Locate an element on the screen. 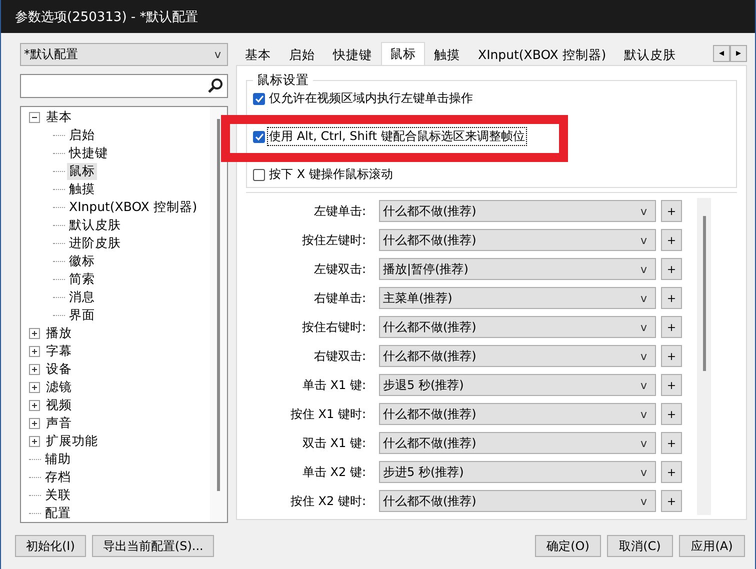  tree-item: 启始 is located at coordinates (82, 135).